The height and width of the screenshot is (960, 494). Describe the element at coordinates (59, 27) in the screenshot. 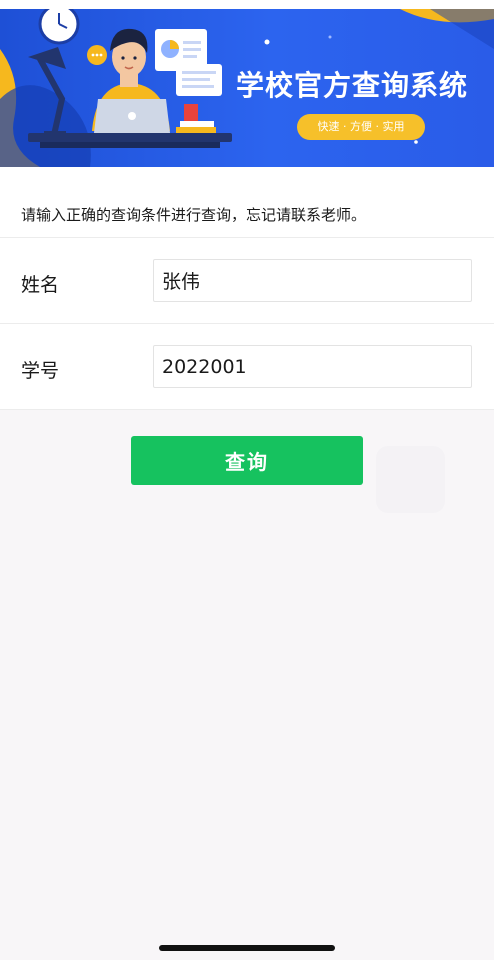

I see `clock-icon` at that location.